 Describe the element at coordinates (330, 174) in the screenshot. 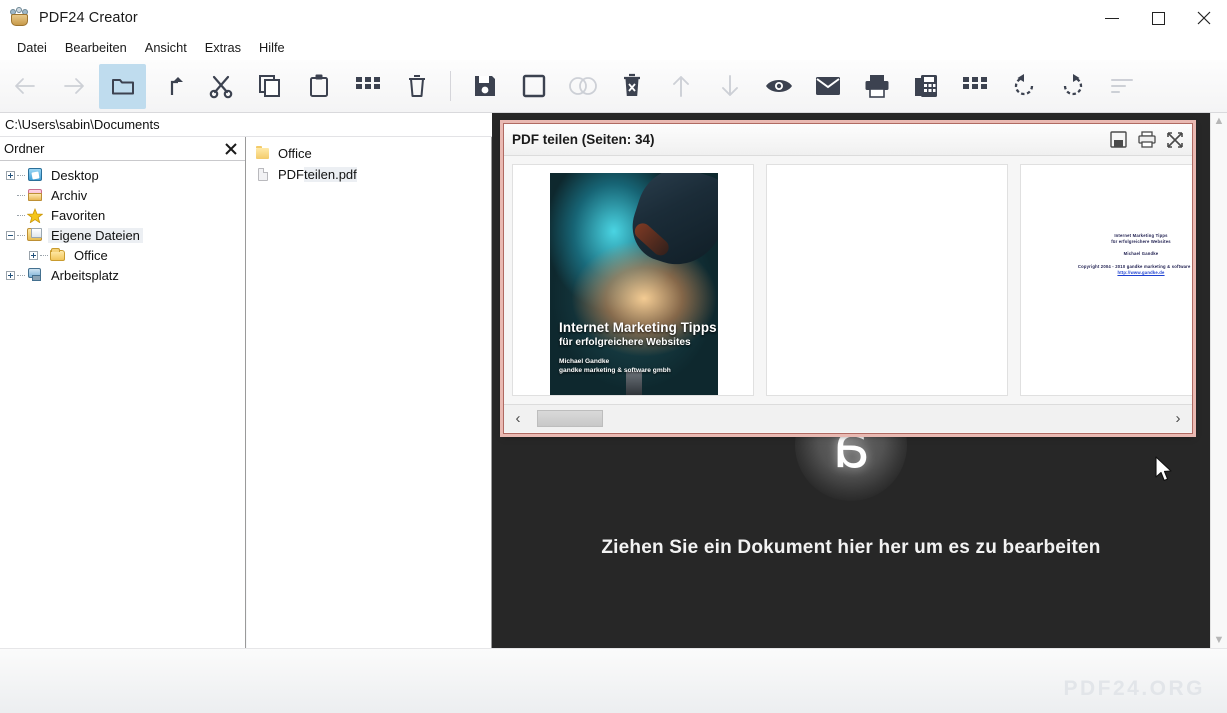

I see `file-name-highlight: teilen.pdf` at that location.